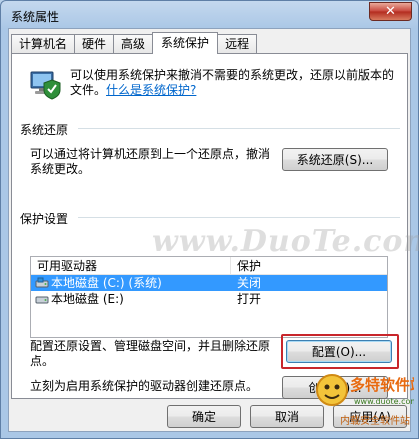 The width and height of the screenshot is (419, 439). I want to click on ok-button: 确定, so click(204, 416).